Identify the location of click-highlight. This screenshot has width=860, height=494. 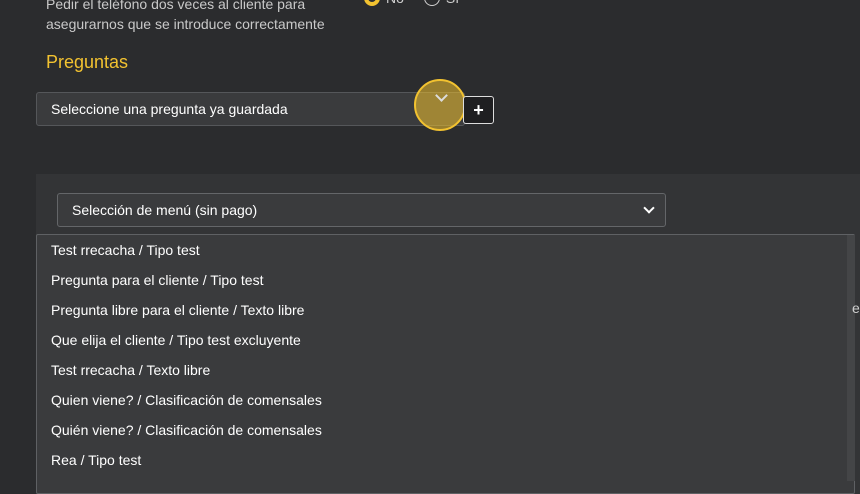
(440, 105).